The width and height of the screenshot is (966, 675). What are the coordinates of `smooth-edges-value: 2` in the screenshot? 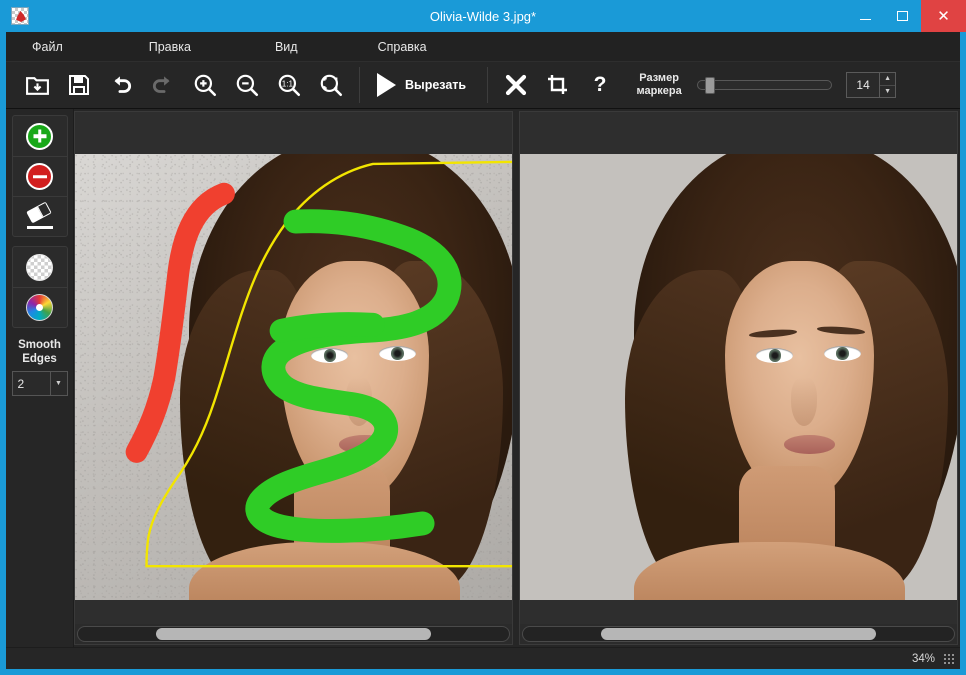 It's located at (31, 383).